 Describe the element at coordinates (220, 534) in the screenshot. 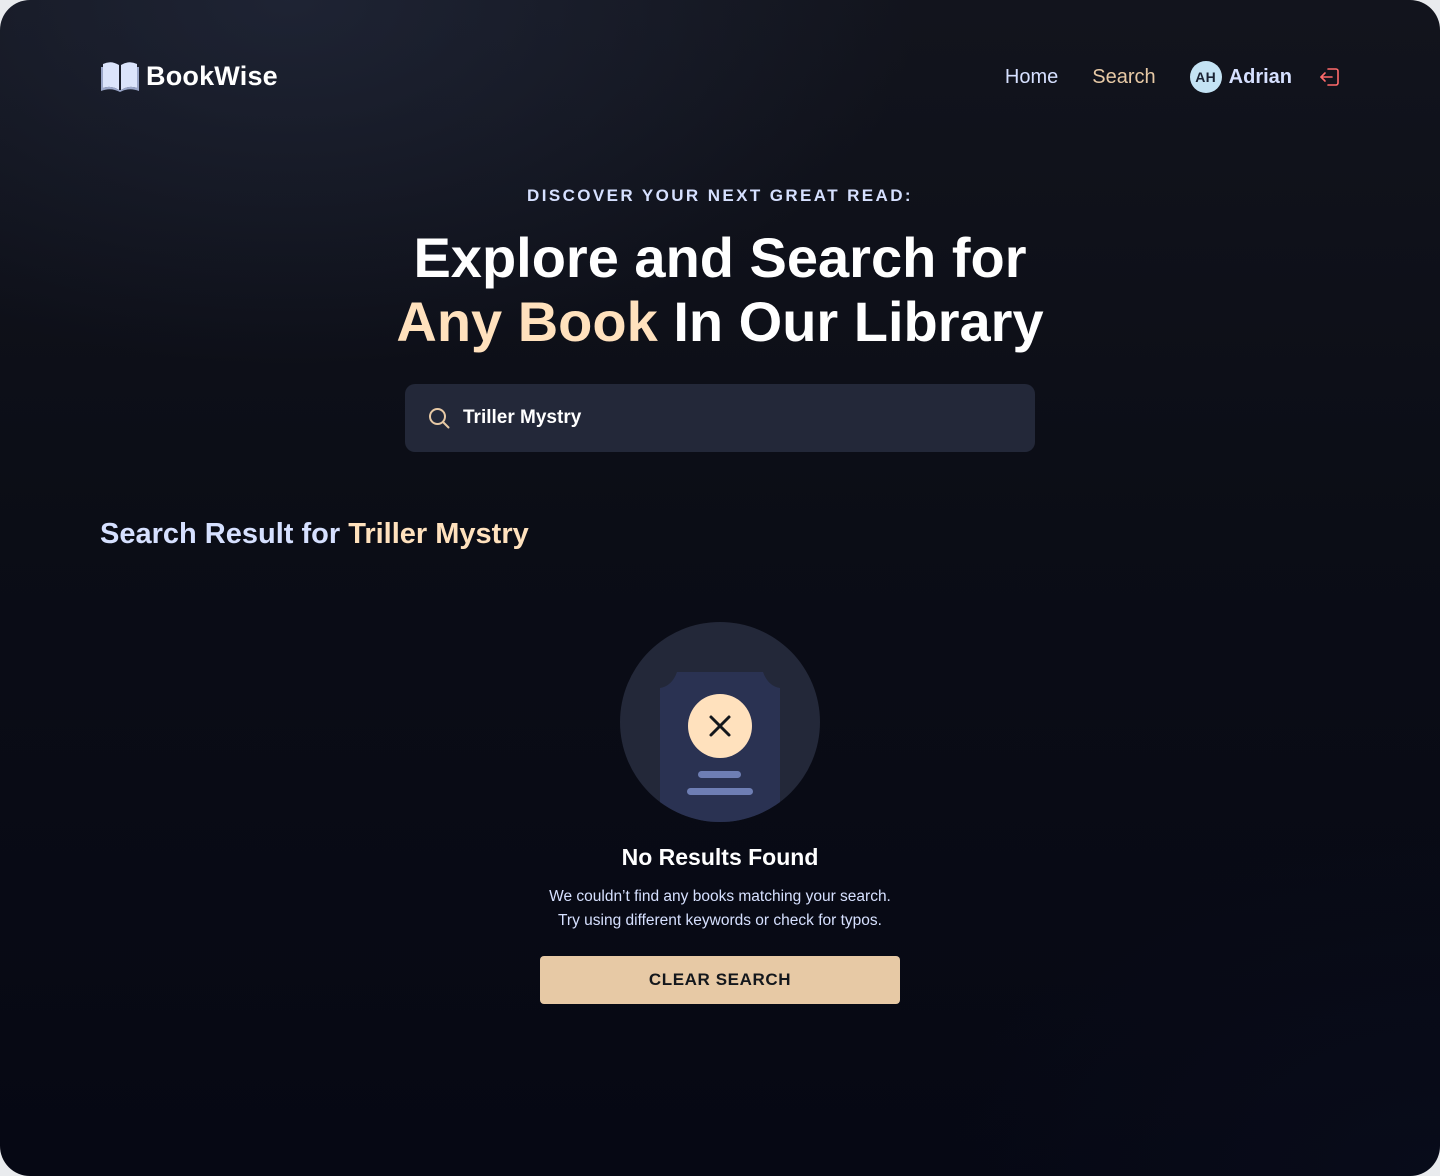

I see `results-heading-prefix: Search Result for` at that location.